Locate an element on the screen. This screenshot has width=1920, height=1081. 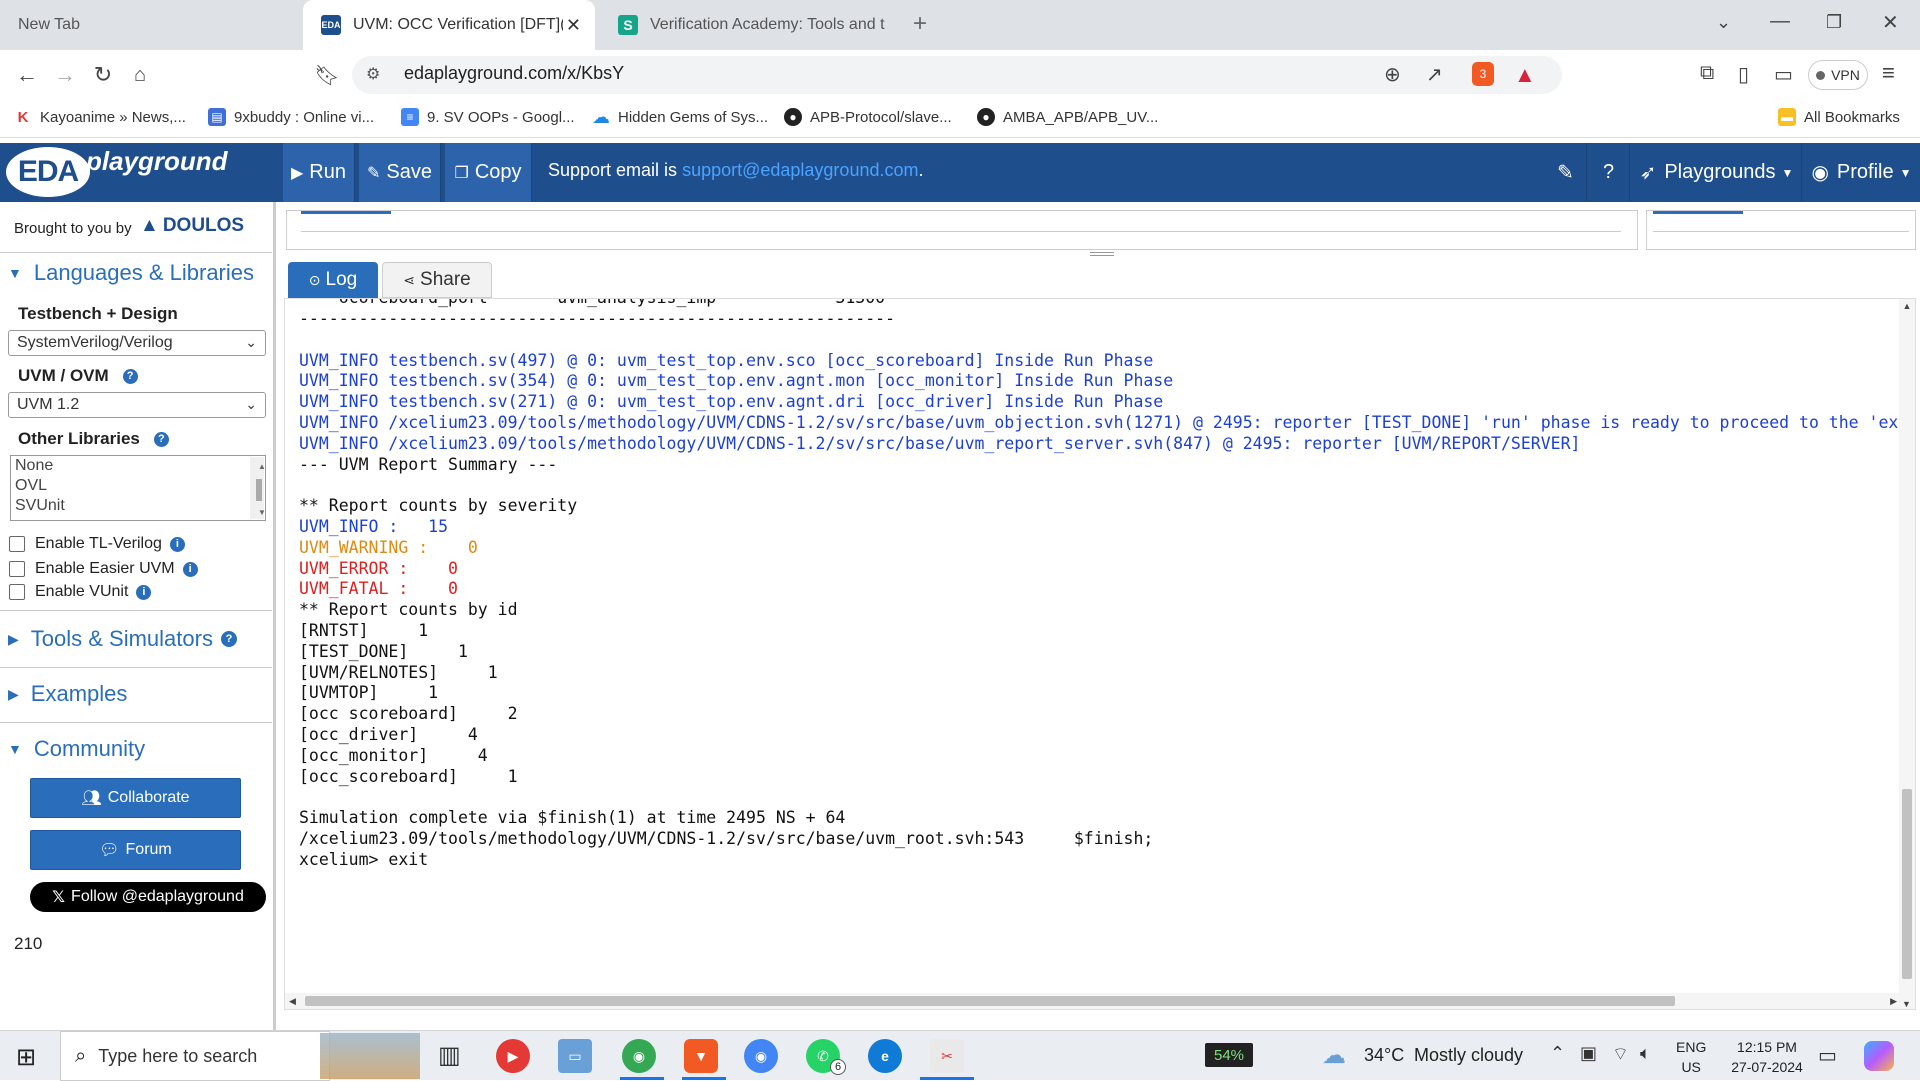
forward-icon: → is located at coordinates (65, 75).